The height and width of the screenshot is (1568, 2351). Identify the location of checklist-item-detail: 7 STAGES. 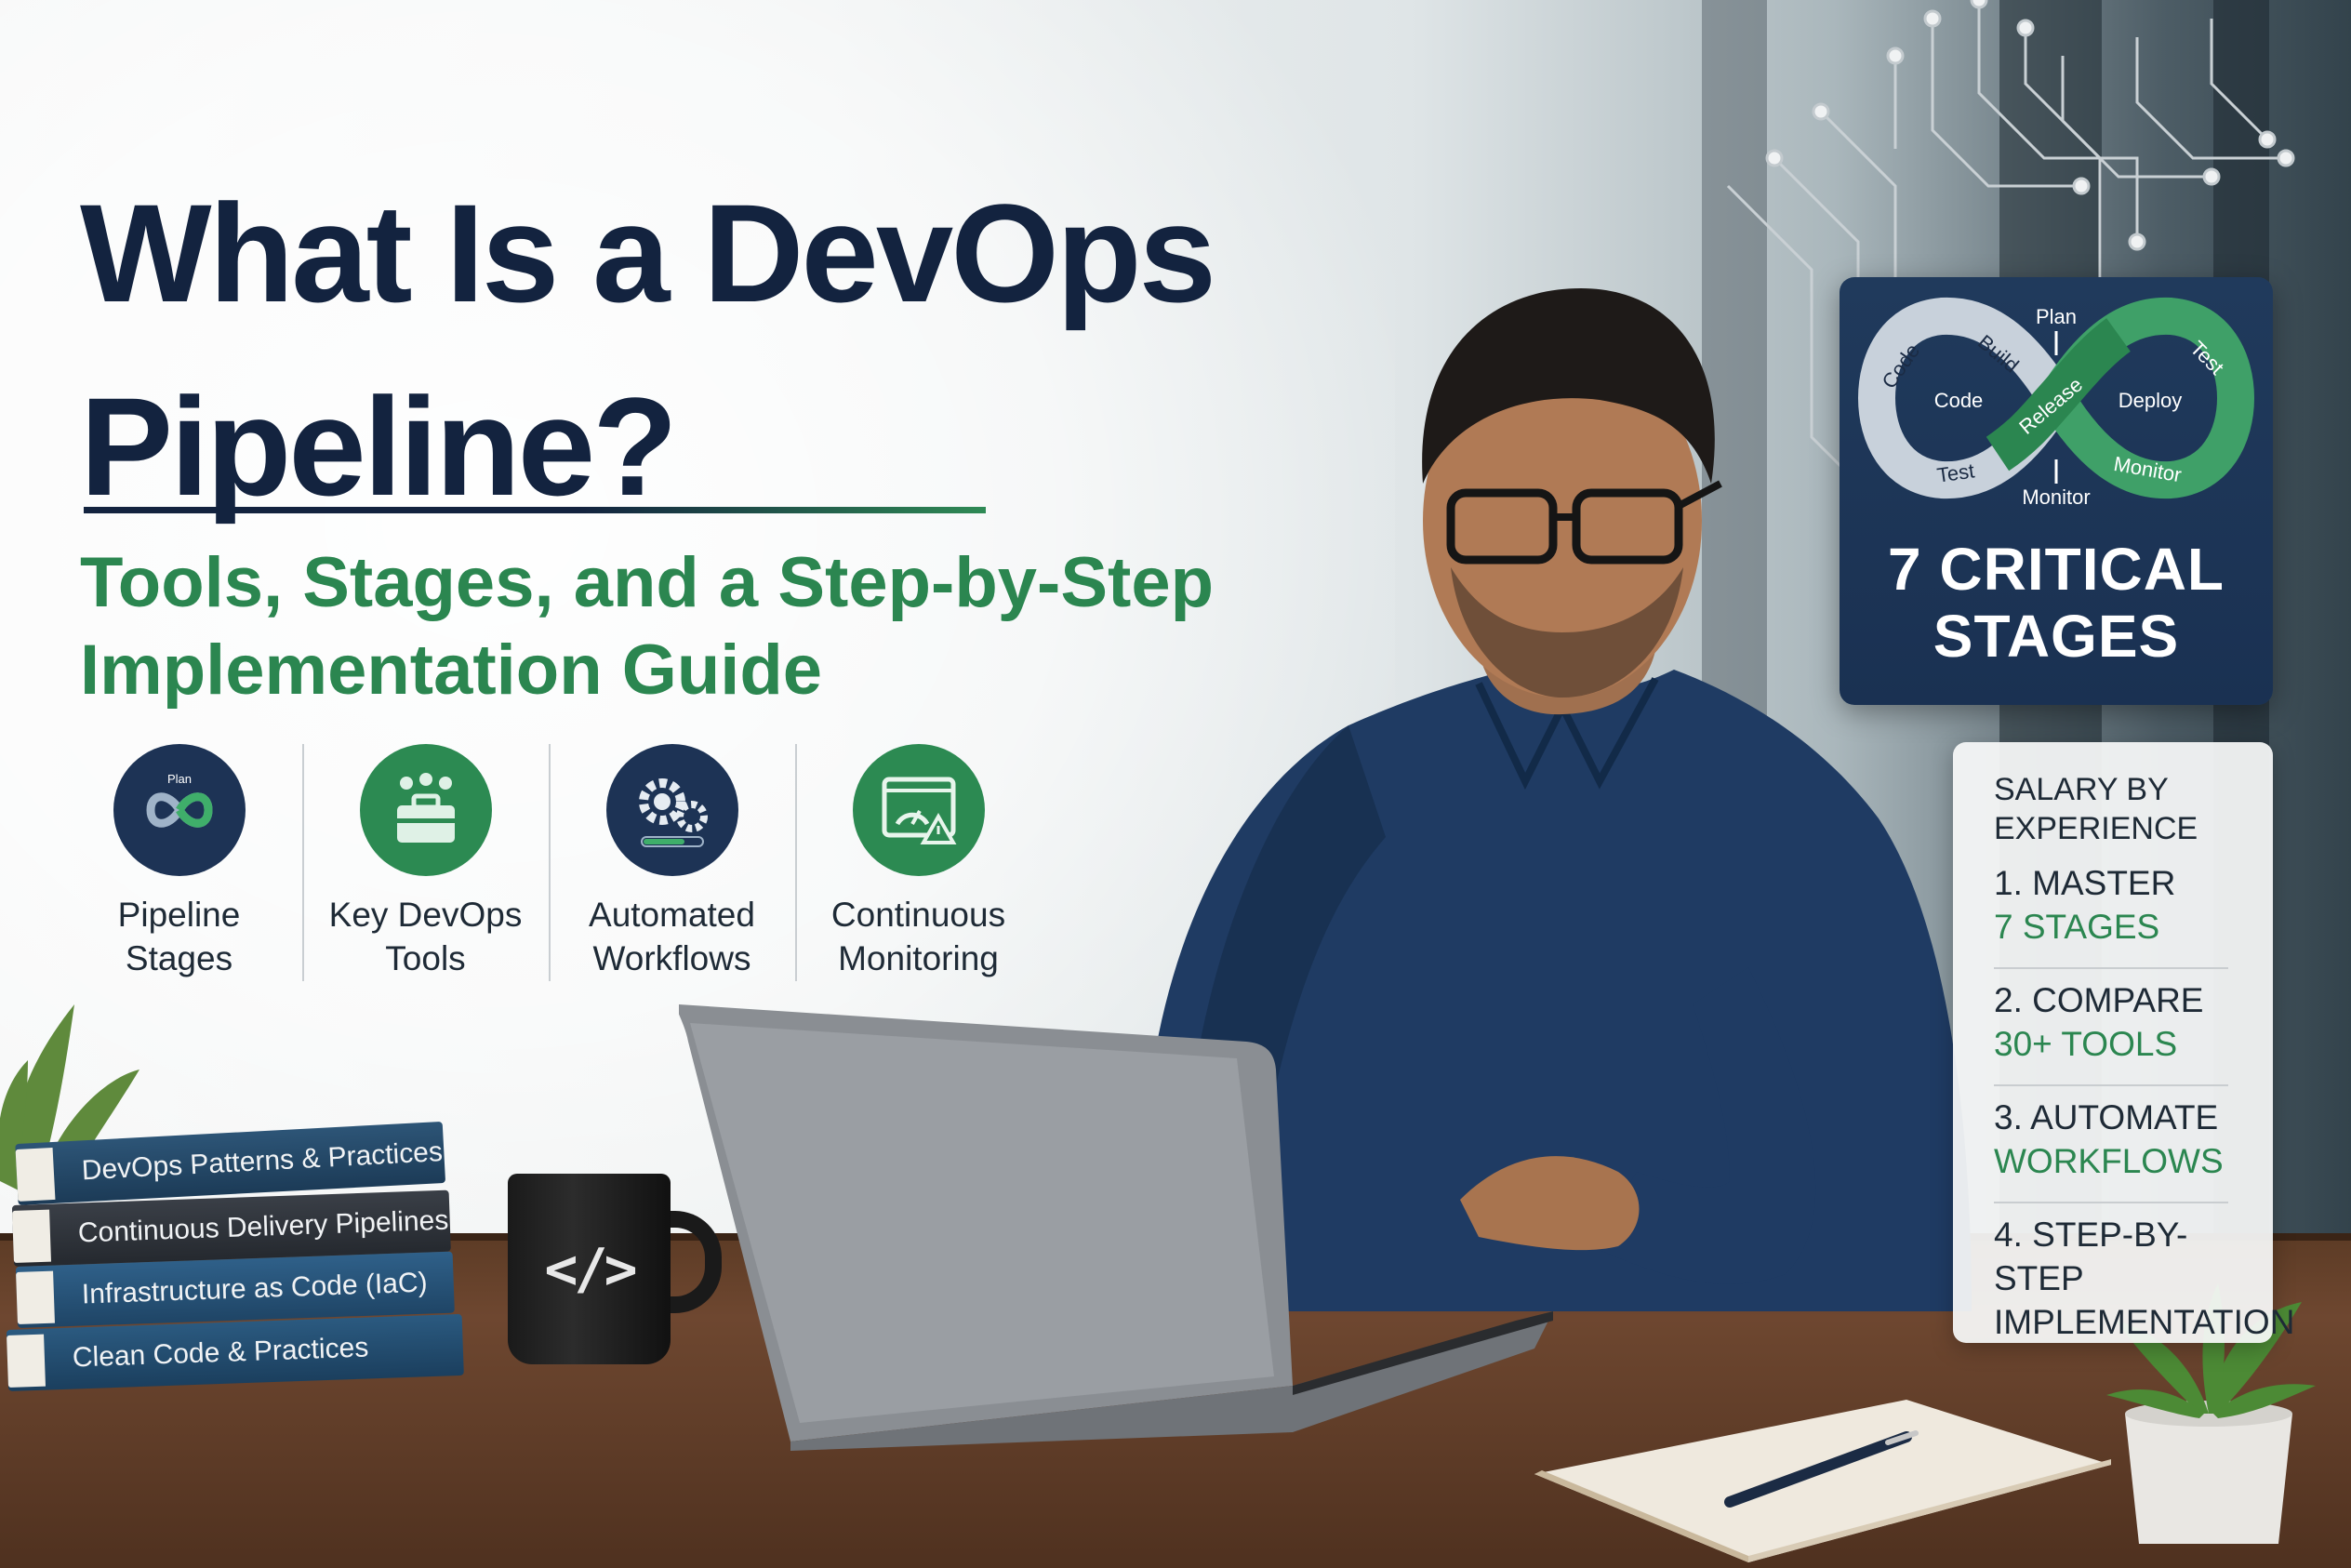
(2077, 927).